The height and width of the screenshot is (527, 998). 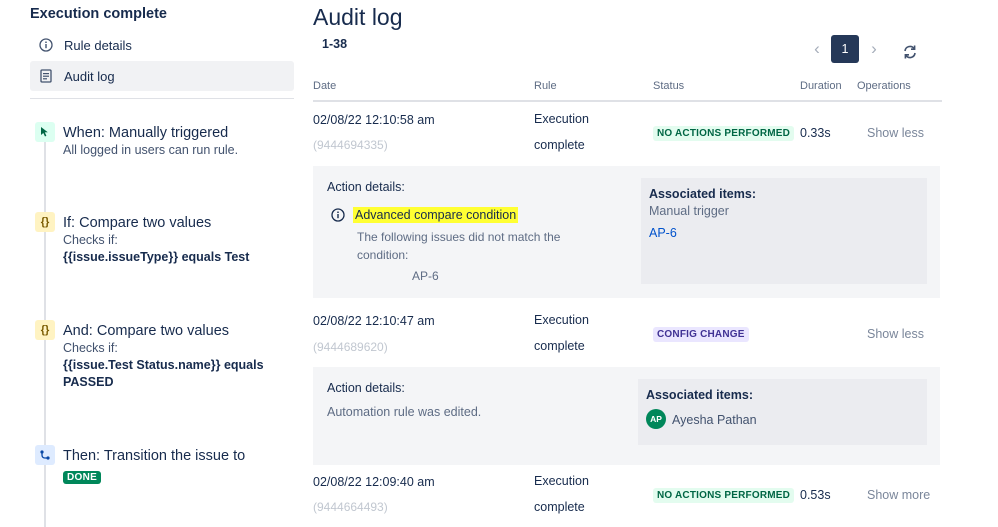 What do you see at coordinates (156, 257) in the screenshot?
I see `component-condition: {{issue.issueType}} equals Test` at bounding box center [156, 257].